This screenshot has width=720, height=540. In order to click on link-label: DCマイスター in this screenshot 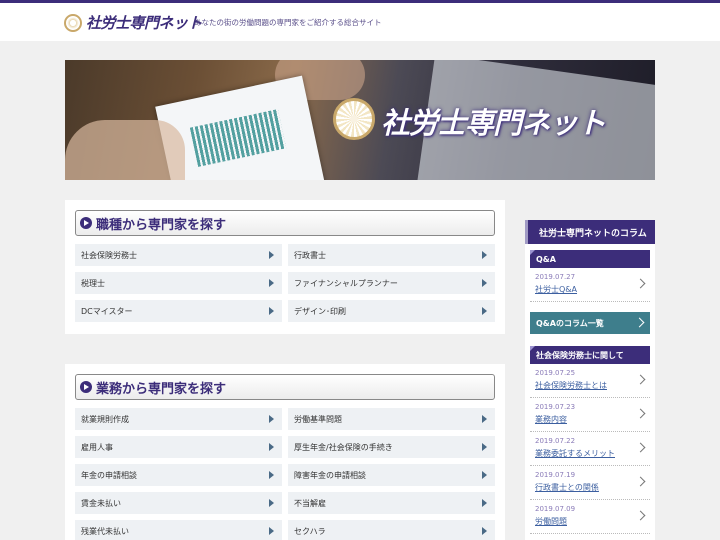, I will do `click(107, 311)`.